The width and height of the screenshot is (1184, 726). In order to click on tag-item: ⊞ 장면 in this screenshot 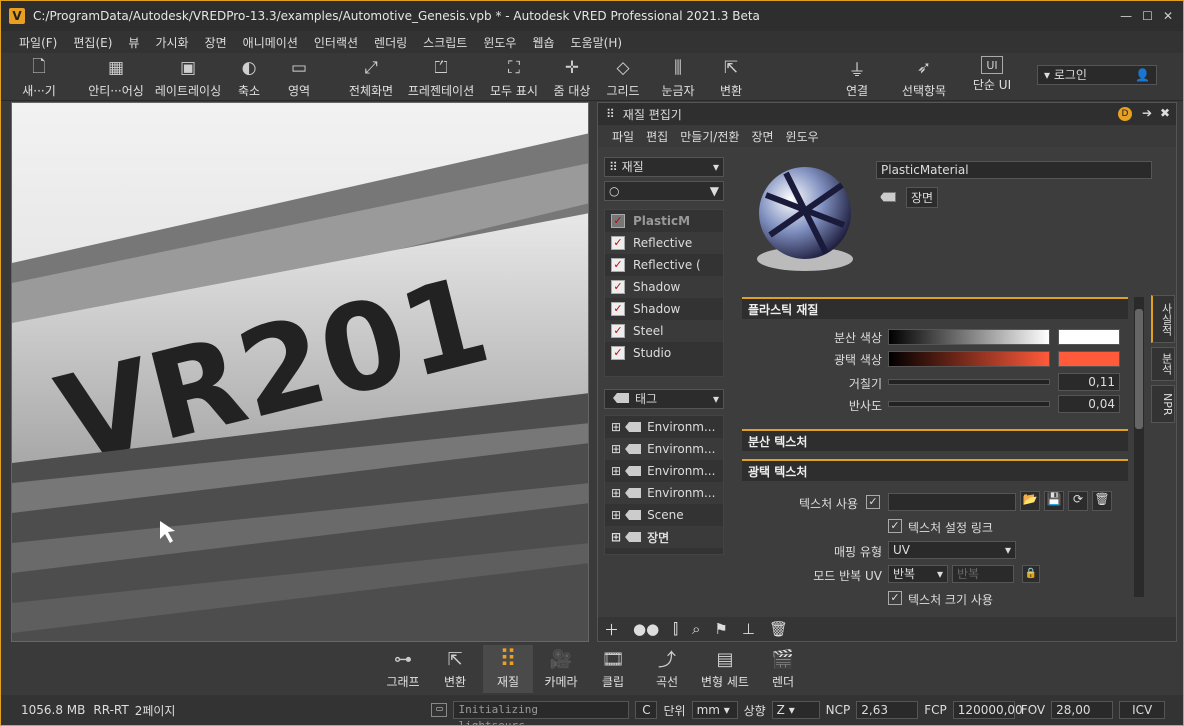, I will do `click(664, 537)`.